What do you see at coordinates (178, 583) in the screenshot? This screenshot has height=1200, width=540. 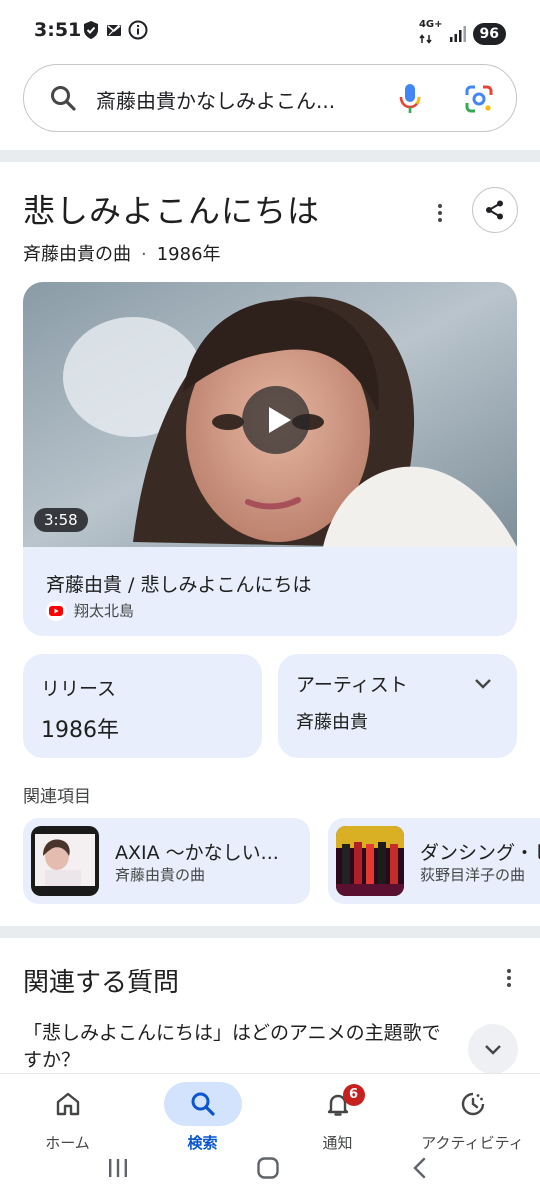 I see `video-title: 斉藤由貴 / 悲しみよこんにちは` at bounding box center [178, 583].